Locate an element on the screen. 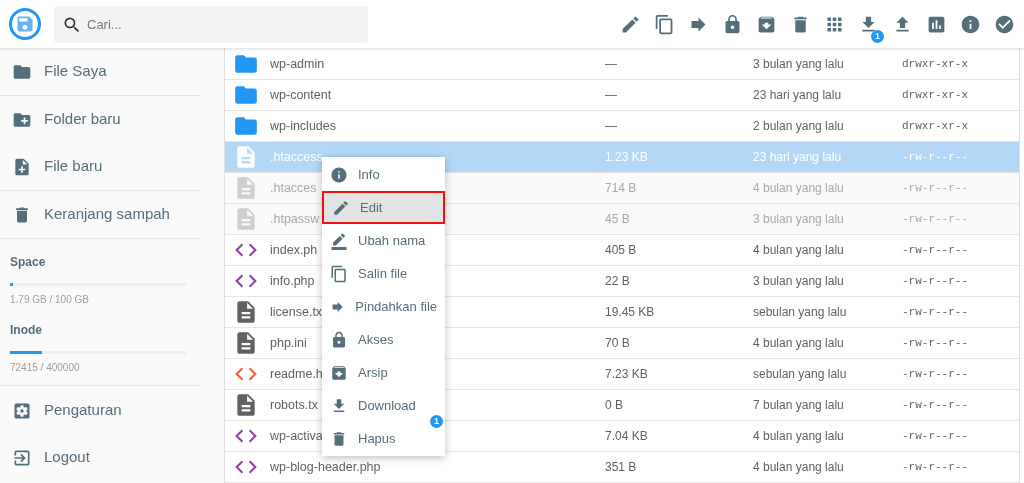 Image resolution: width=1024 pixels, height=483 pixels. file-plus-icon is located at coordinates (22, 166).